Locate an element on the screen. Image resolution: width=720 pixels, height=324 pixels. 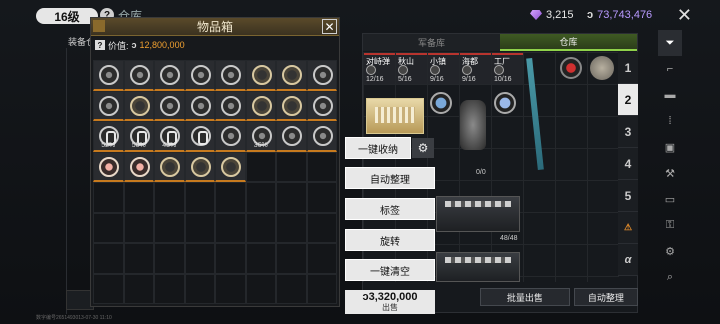
case-icon: ▭ is located at coordinates (670, 199).